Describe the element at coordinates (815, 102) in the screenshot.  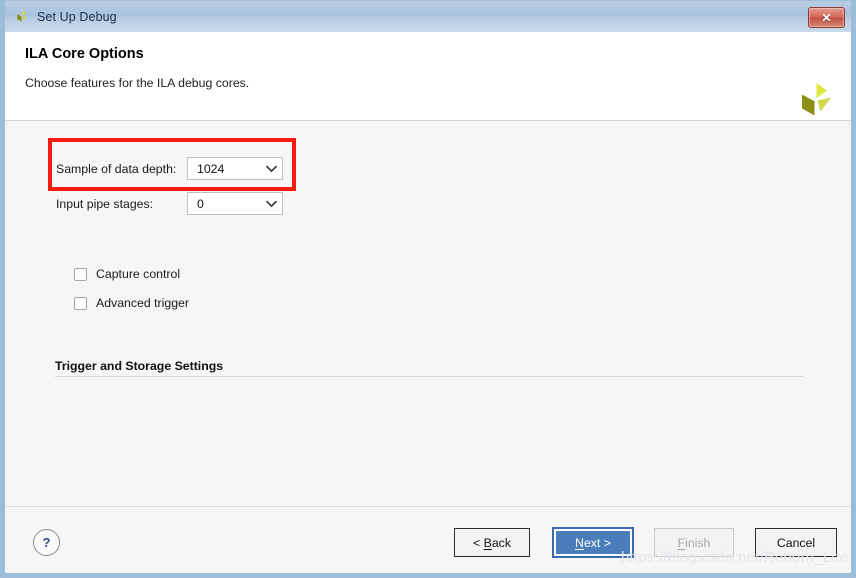
I see `xilinx-brand-logo-icon` at that location.